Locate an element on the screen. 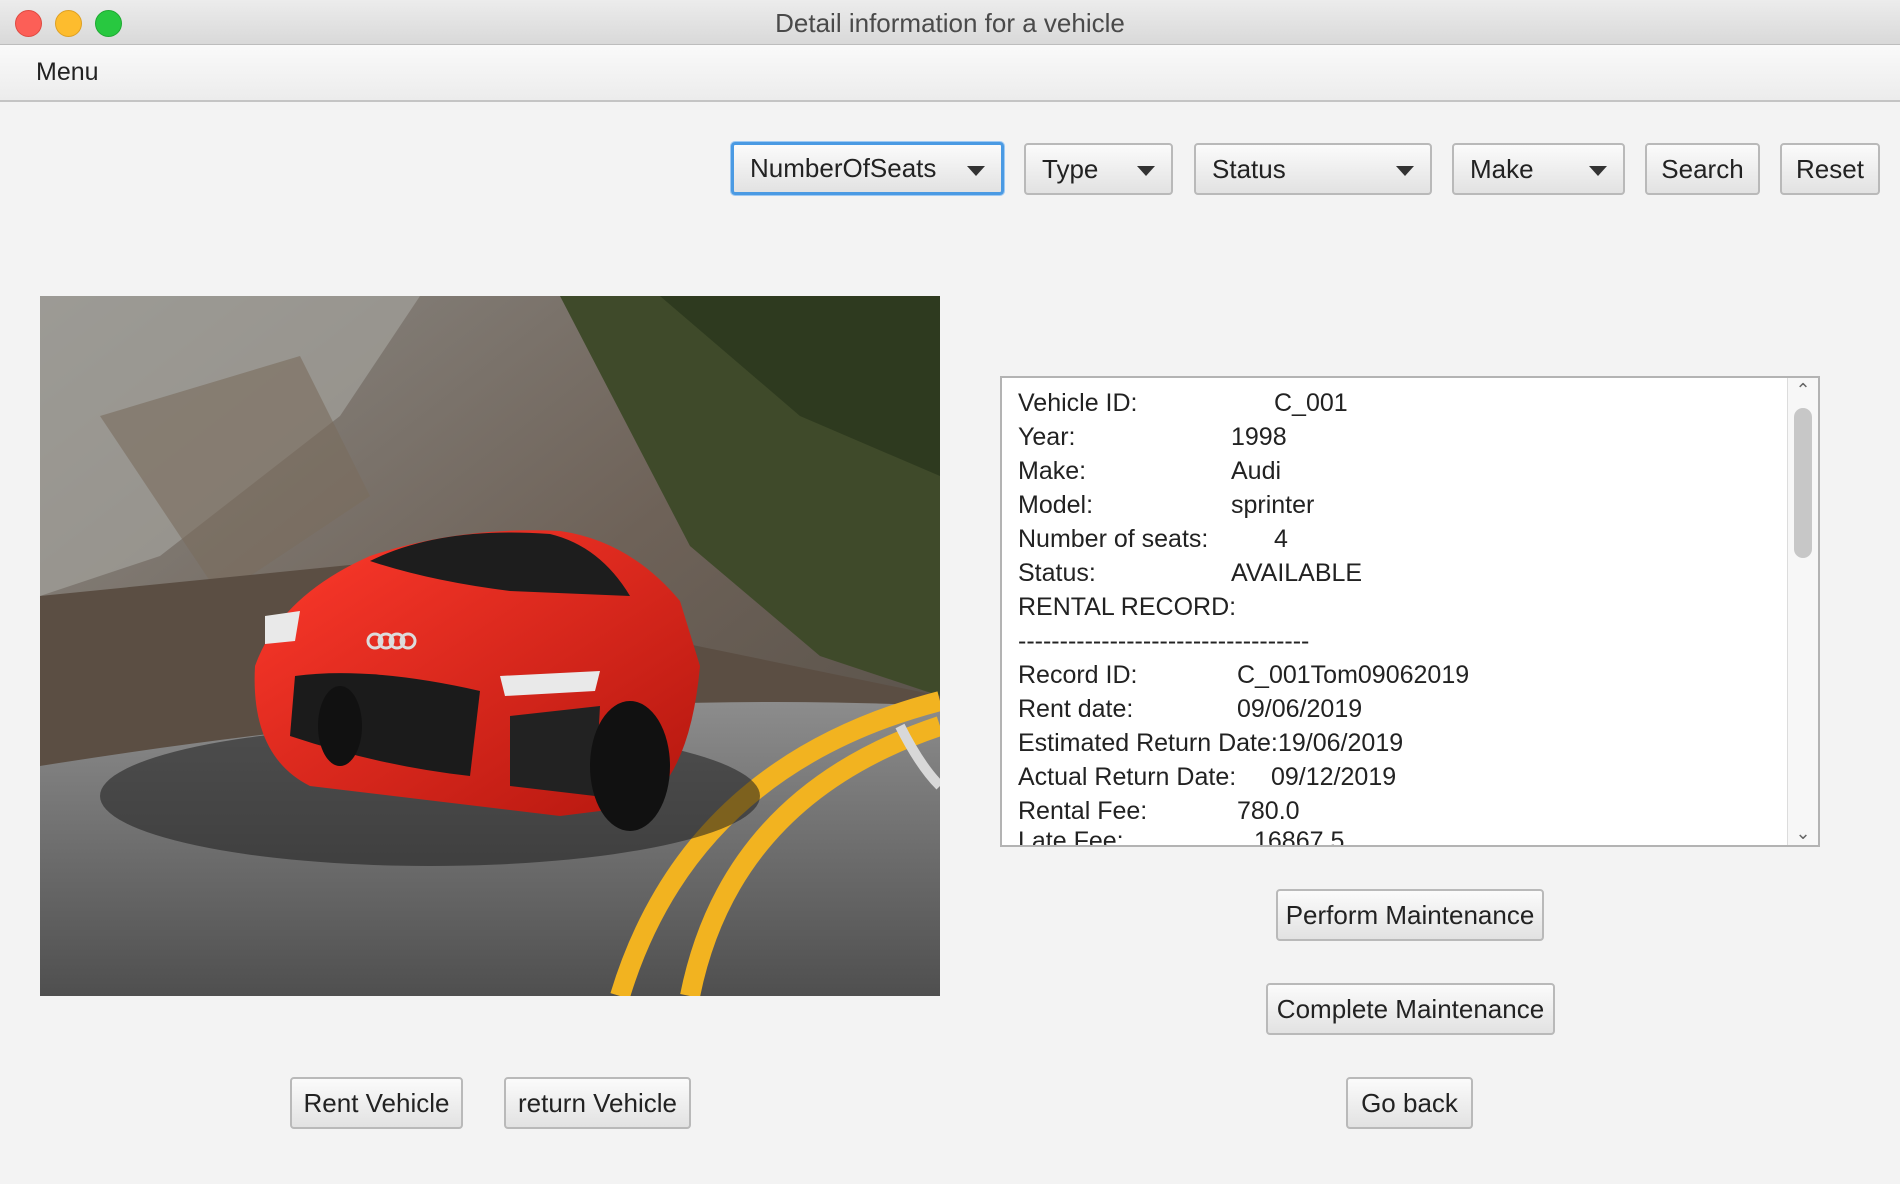  details-scrollbar: ⌃ ⌄ is located at coordinates (1802, 611).